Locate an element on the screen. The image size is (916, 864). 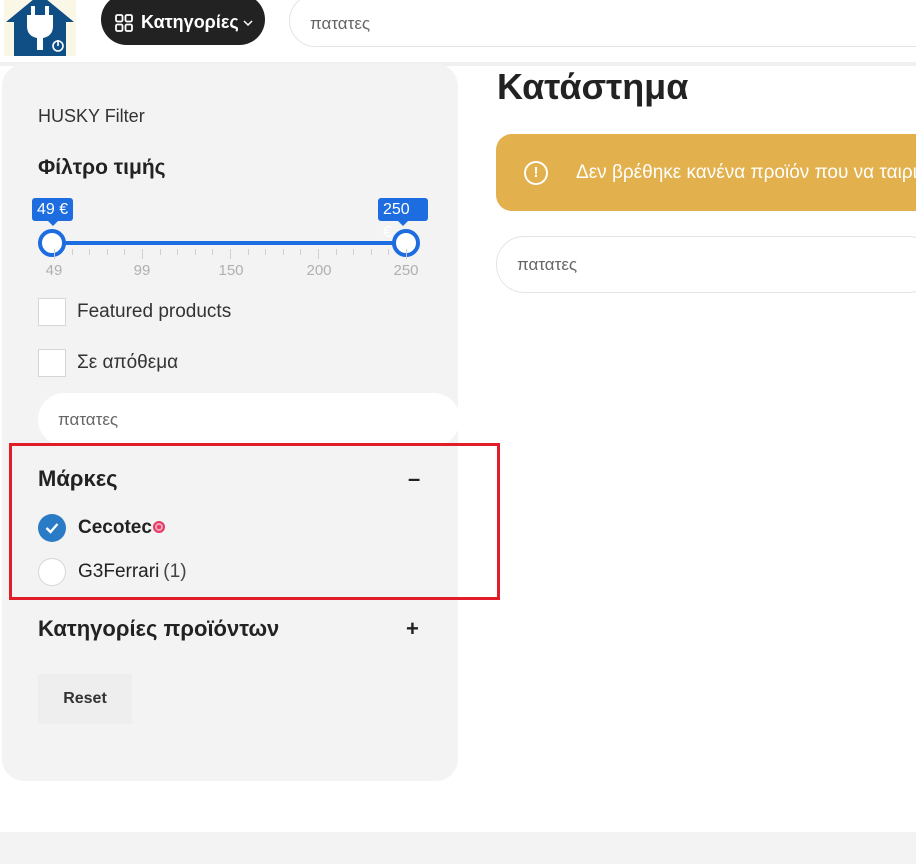
categories-menu-button: Κατηγορίες is located at coordinates (183, 22).